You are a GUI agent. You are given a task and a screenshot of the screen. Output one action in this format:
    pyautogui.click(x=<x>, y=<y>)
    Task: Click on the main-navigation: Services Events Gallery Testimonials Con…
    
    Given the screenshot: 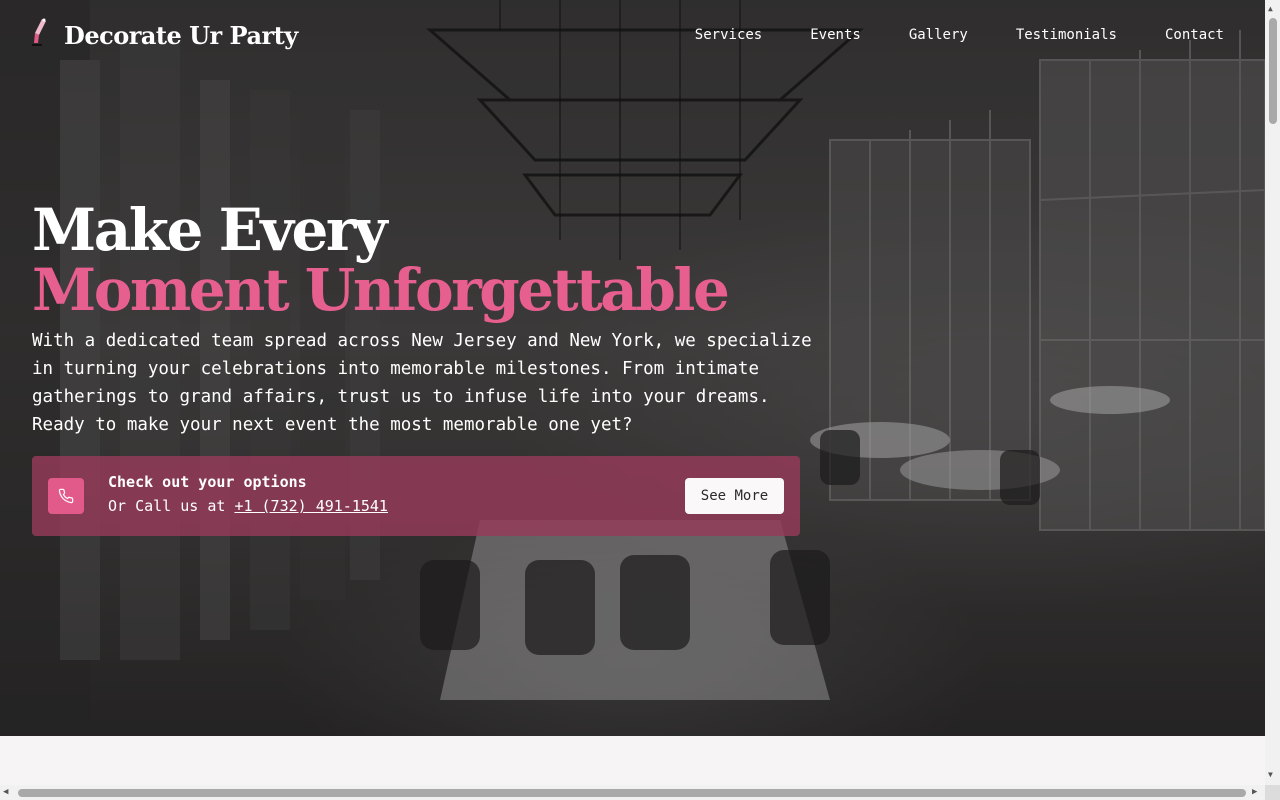 What is the action you would take?
    pyautogui.click(x=959, y=35)
    